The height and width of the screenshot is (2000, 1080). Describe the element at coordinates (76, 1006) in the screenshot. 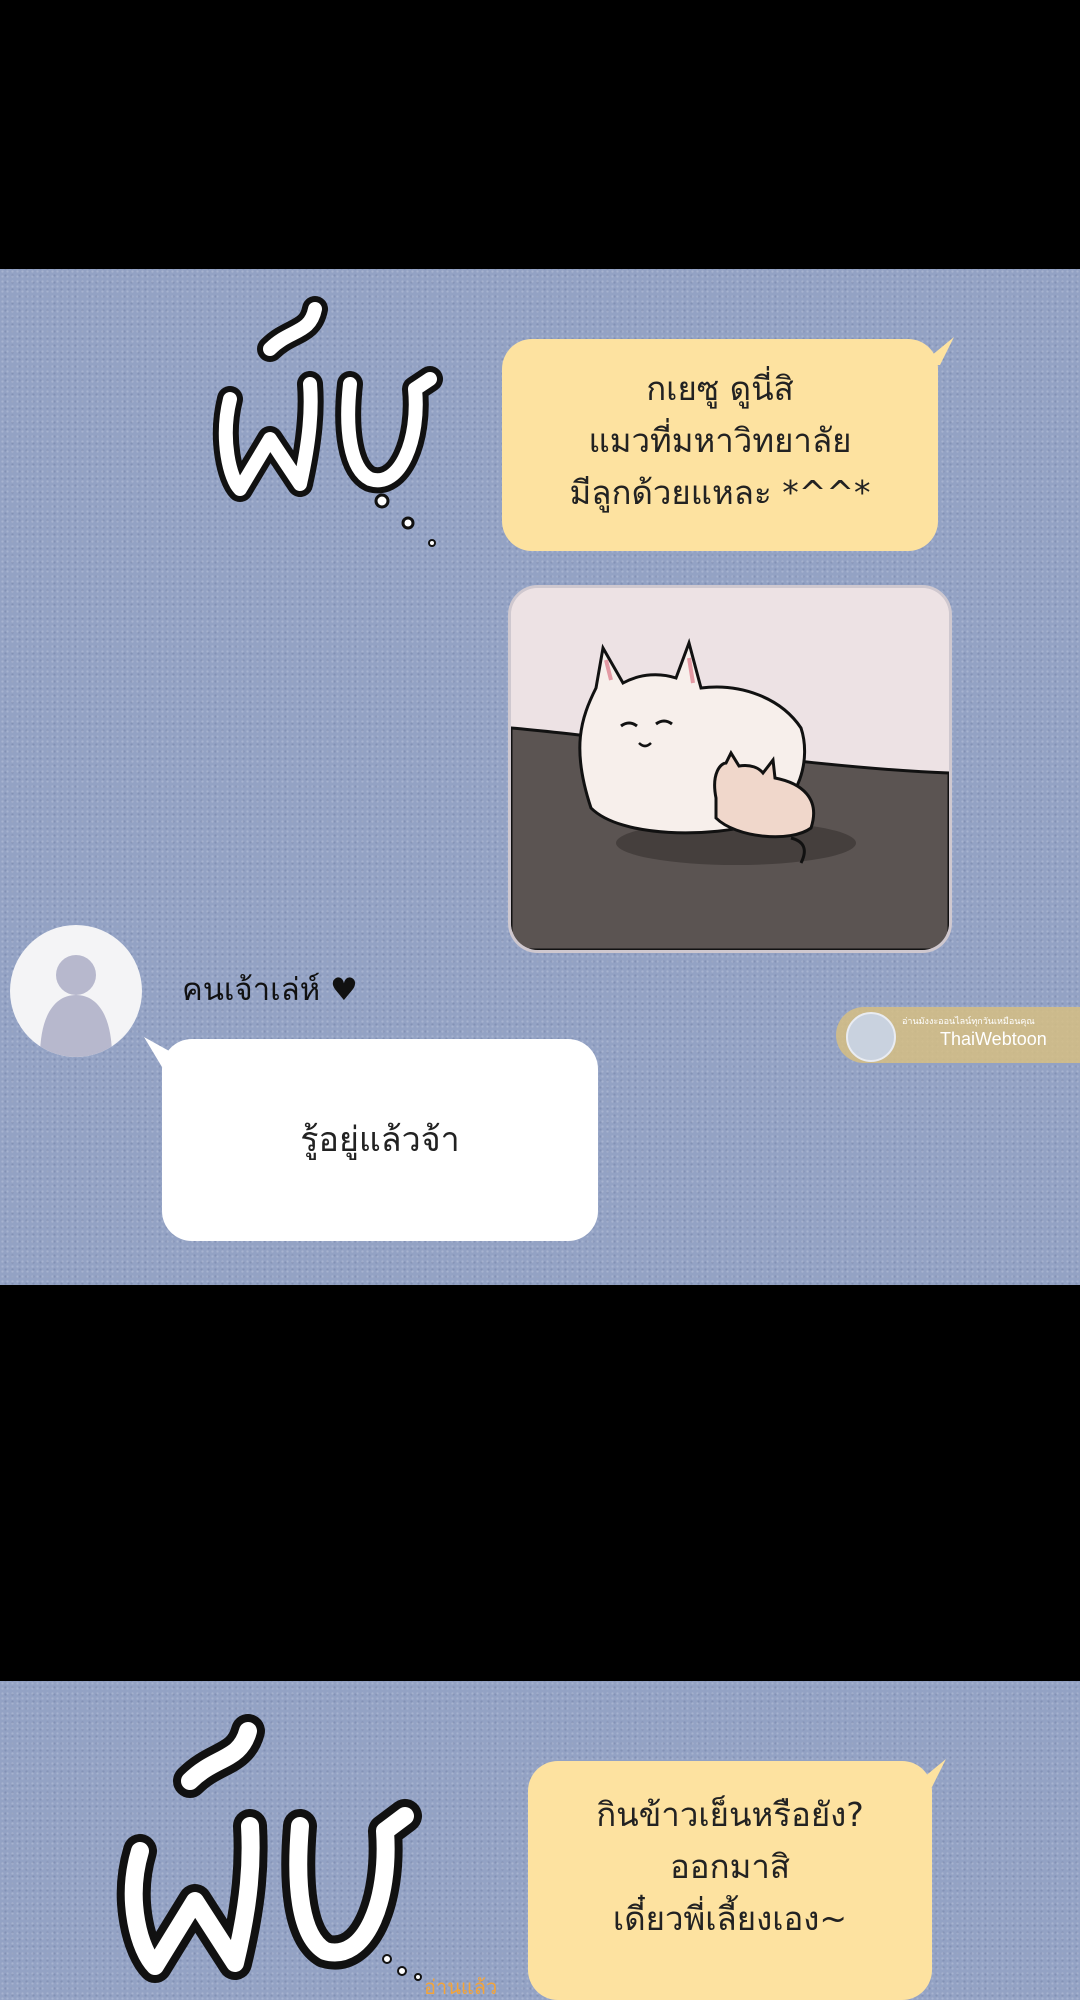

I see `user-silhouette-icon` at that location.